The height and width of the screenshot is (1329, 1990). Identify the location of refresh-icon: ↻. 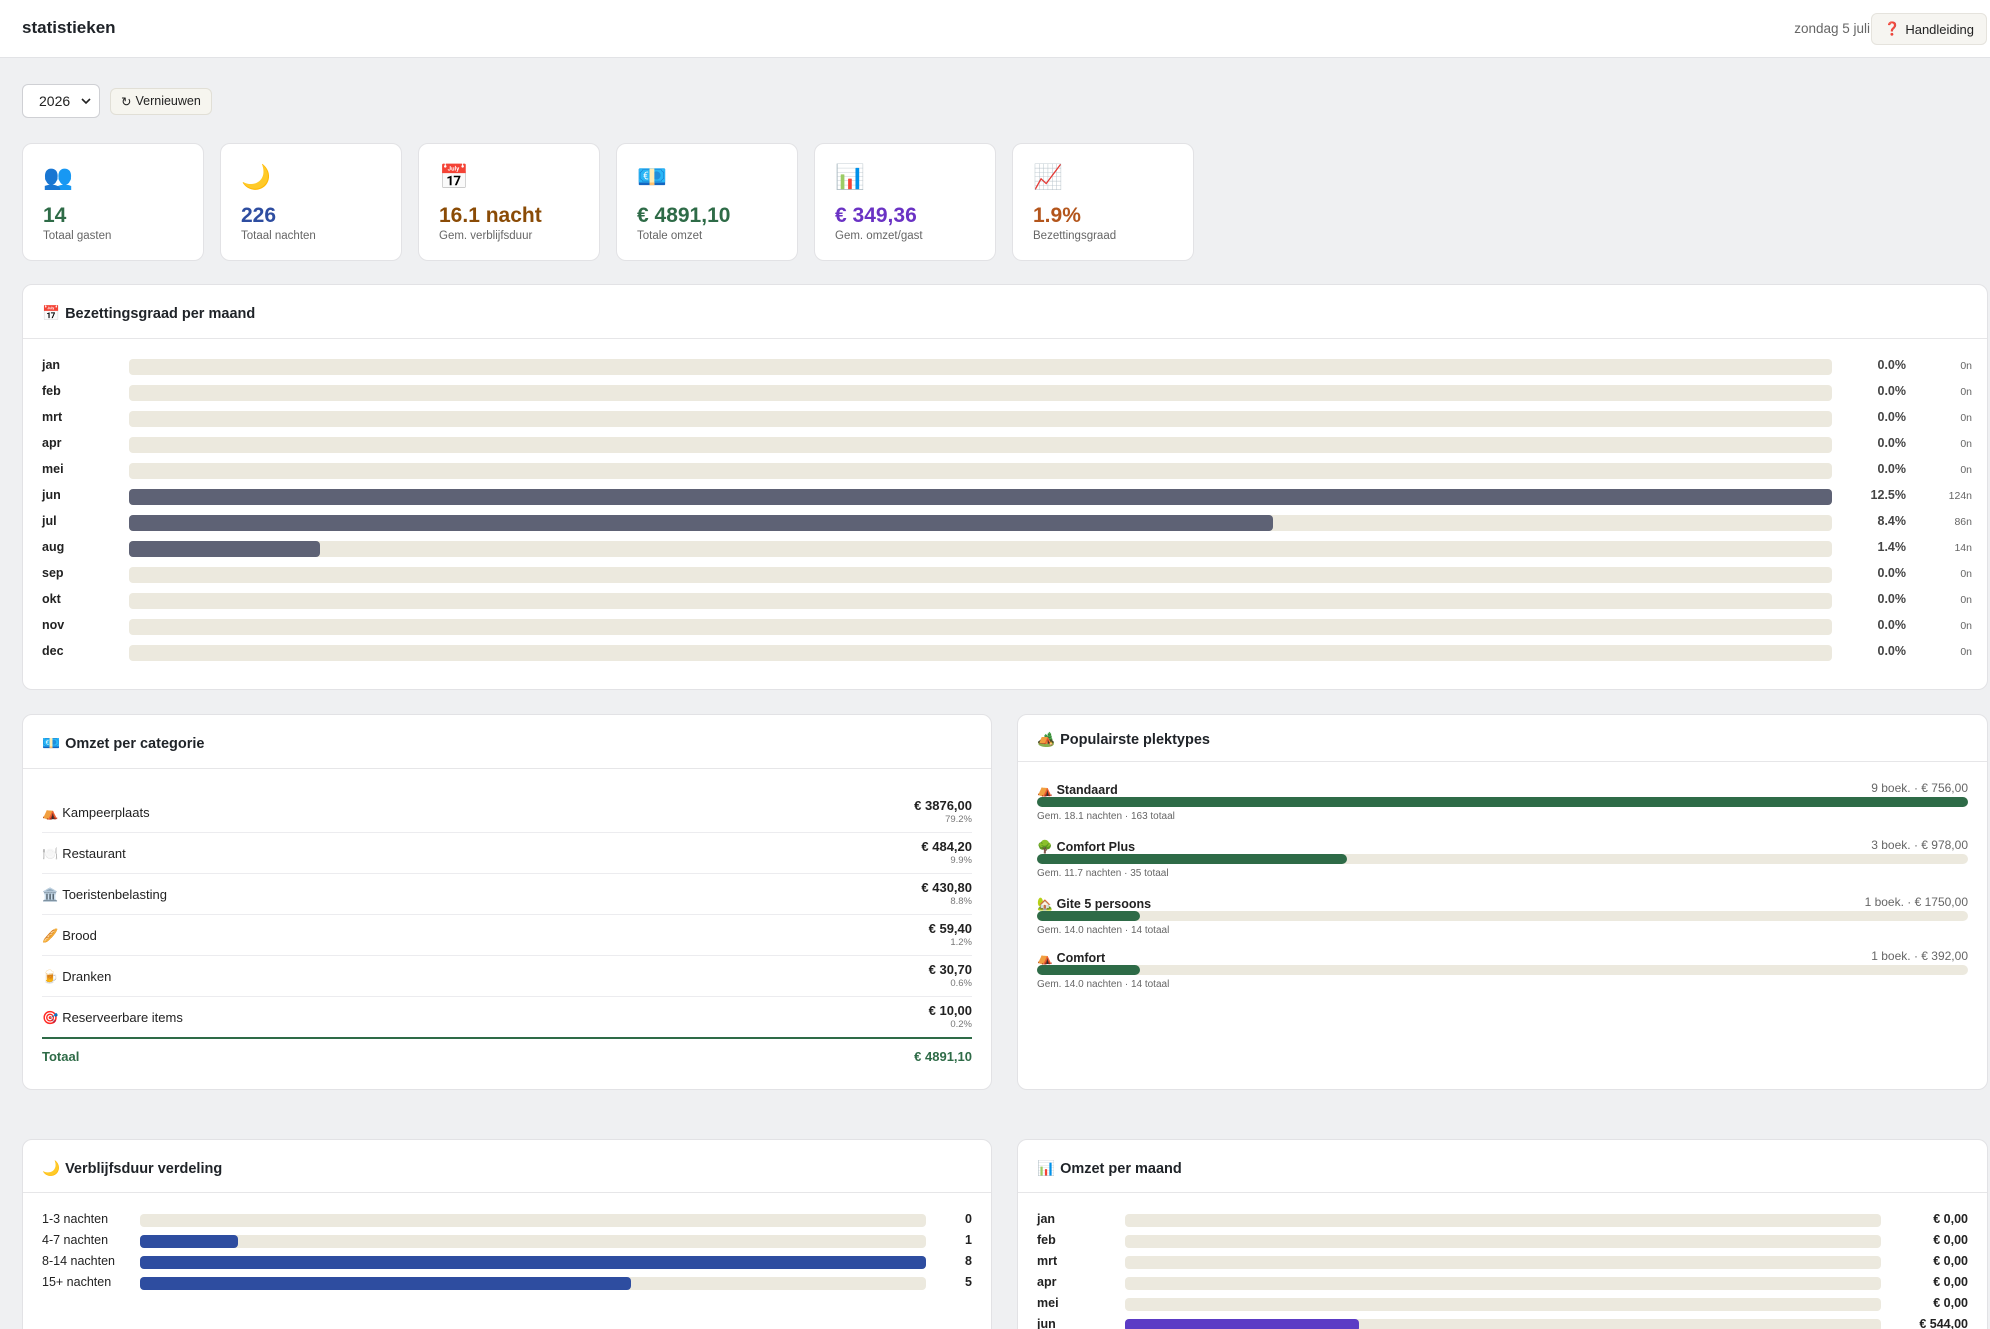
(126, 101).